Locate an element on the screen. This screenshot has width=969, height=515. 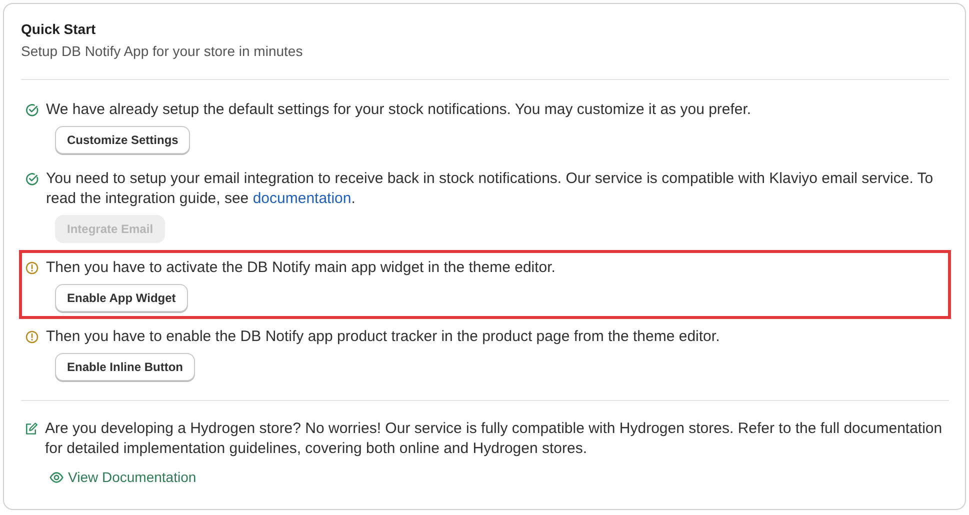
step-button: Customize Settings is located at coordinates (122, 140).